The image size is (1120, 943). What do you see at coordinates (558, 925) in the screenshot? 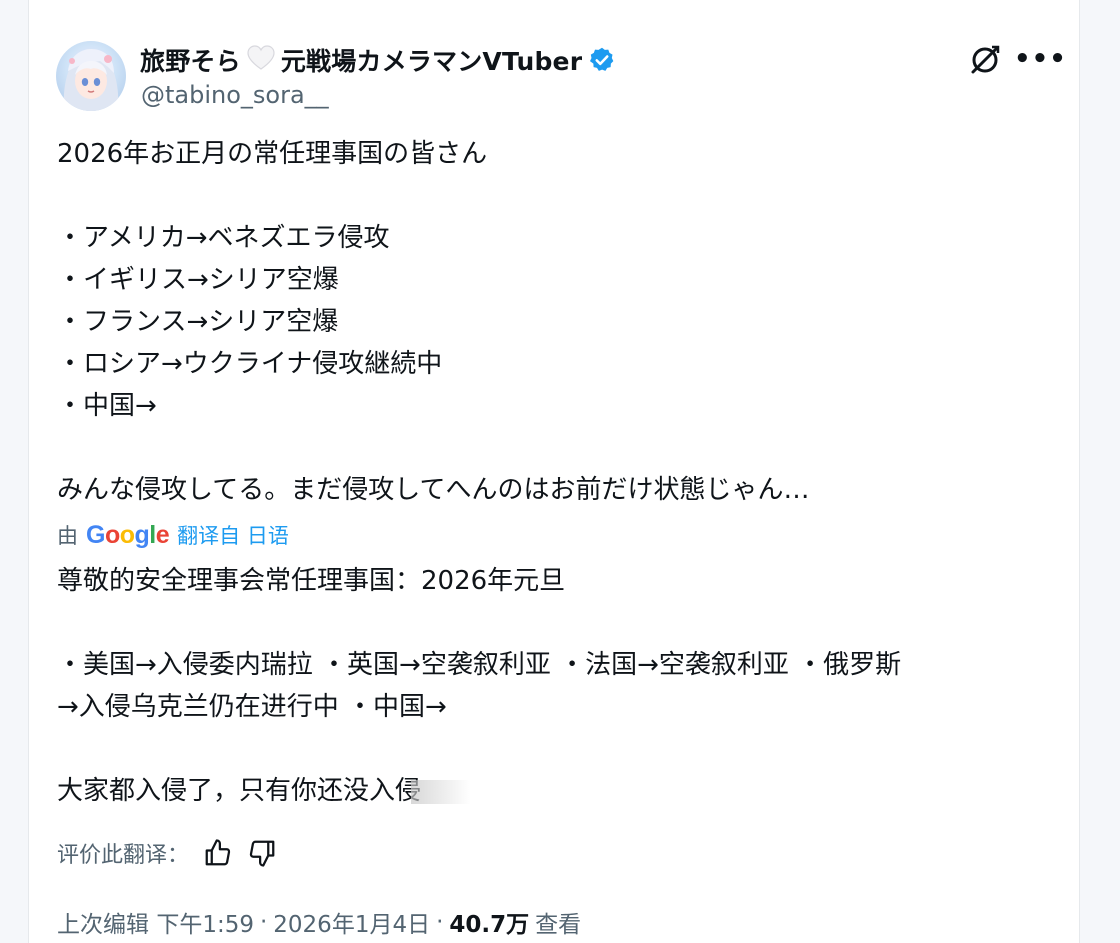
I see `views-label: 查看` at bounding box center [558, 925].